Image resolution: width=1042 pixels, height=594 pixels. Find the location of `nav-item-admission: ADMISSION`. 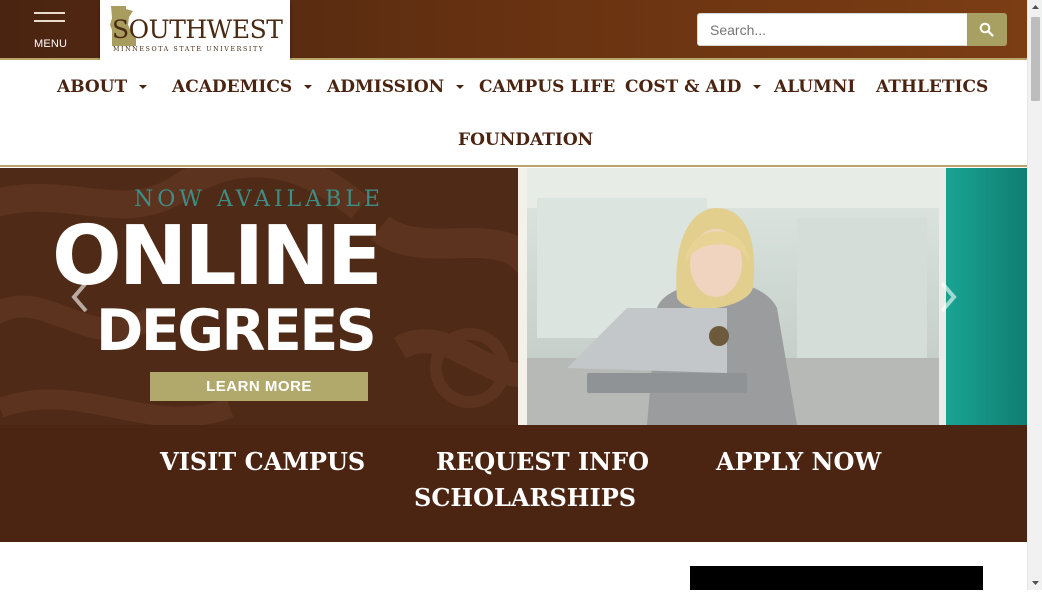

nav-item-admission: ADMISSION is located at coordinates (396, 87).